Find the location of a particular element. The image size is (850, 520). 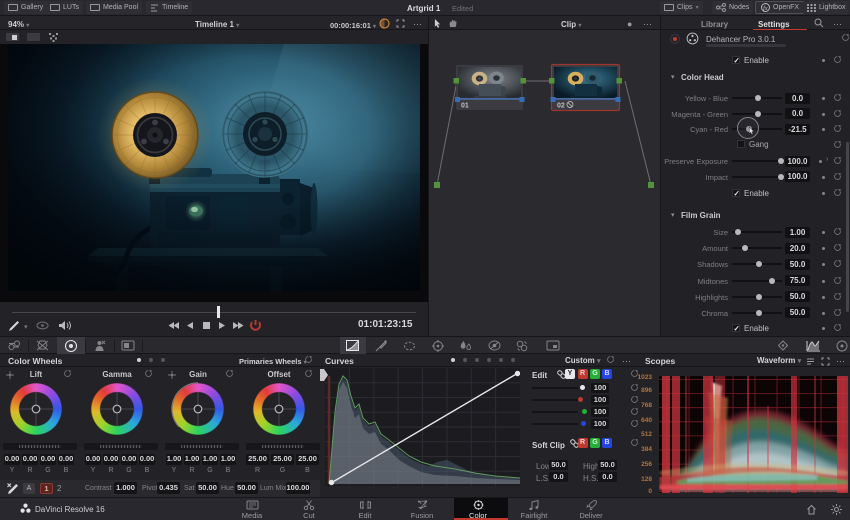

svg-text: 02 is located at coordinates (561, 106).